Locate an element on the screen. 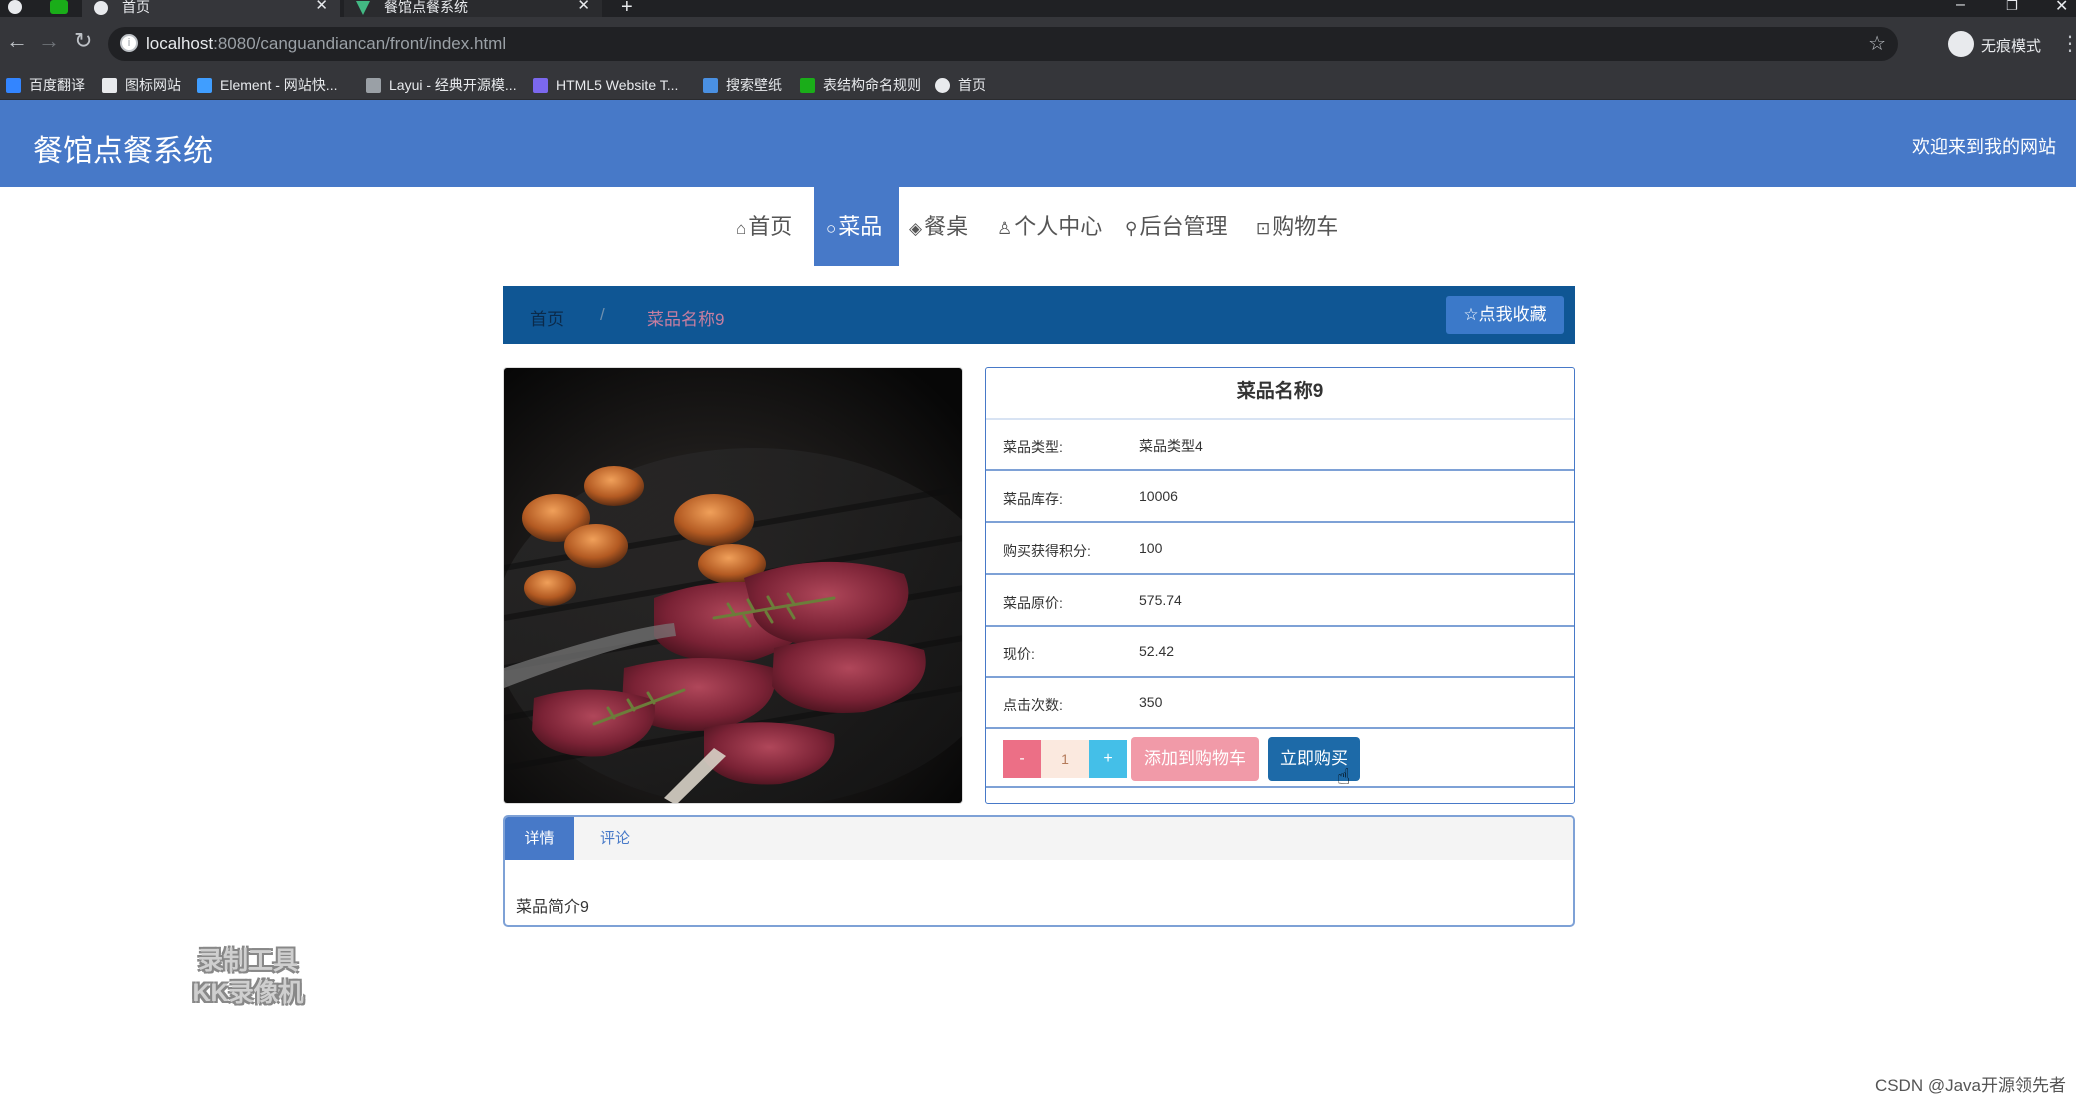 This screenshot has height=1102, width=2076. site-header: 餐馆点餐系统 欢迎来到我的网站 is located at coordinates (1038, 143).